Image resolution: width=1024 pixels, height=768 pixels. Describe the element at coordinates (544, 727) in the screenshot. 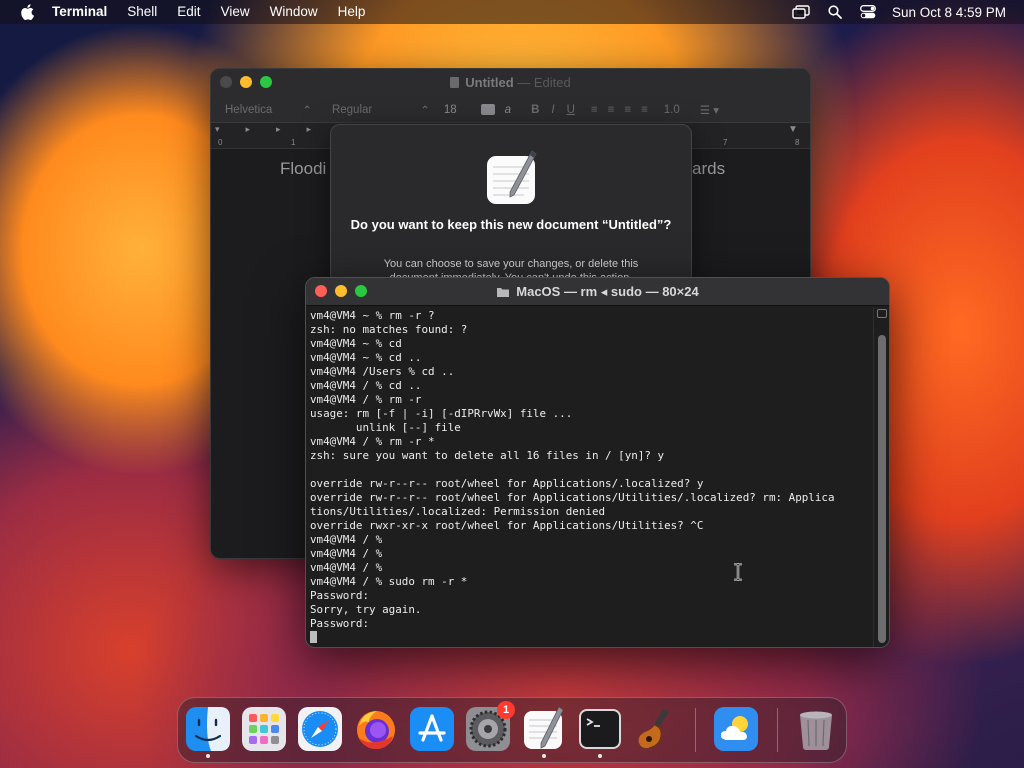

I see `textedit-icon` at that location.